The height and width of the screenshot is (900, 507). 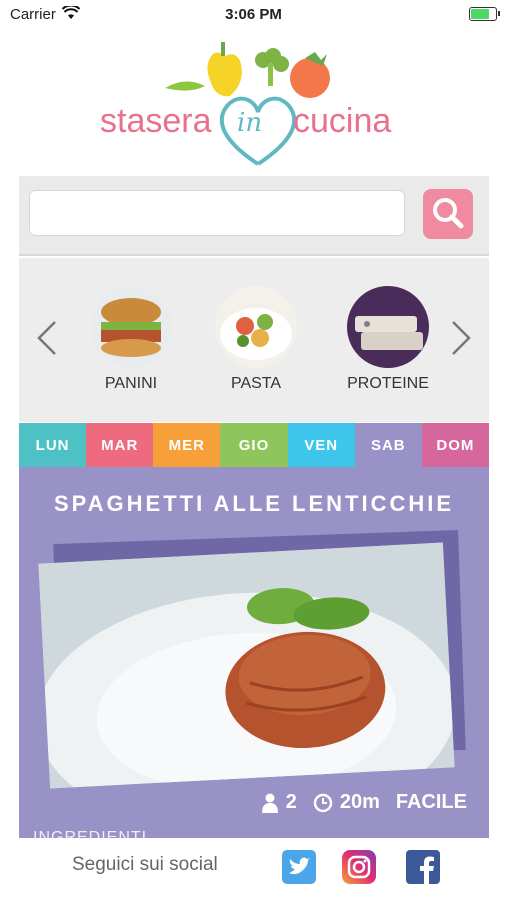 I want to click on difficulty-value: FACILE, so click(x=431, y=802).